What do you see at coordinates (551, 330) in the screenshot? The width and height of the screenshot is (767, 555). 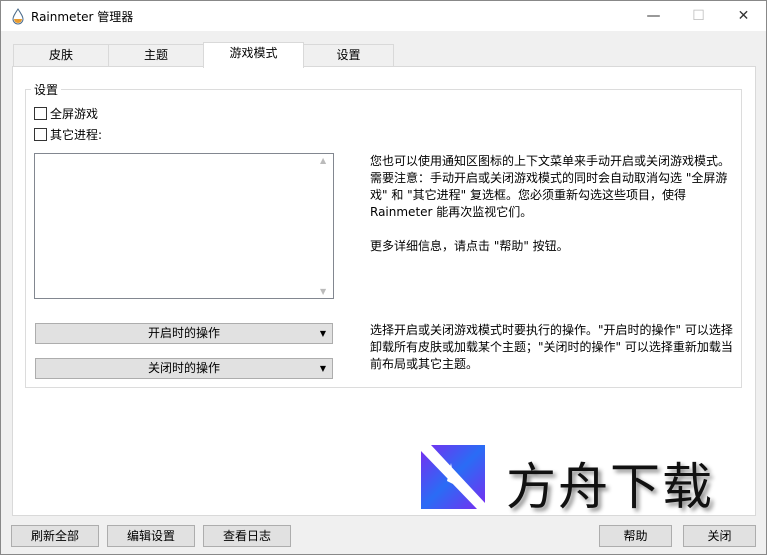 I see `actions-line: 选择开启或关闭游戏模式时要执行的操作。"开启时的操作" 可以选择` at bounding box center [551, 330].